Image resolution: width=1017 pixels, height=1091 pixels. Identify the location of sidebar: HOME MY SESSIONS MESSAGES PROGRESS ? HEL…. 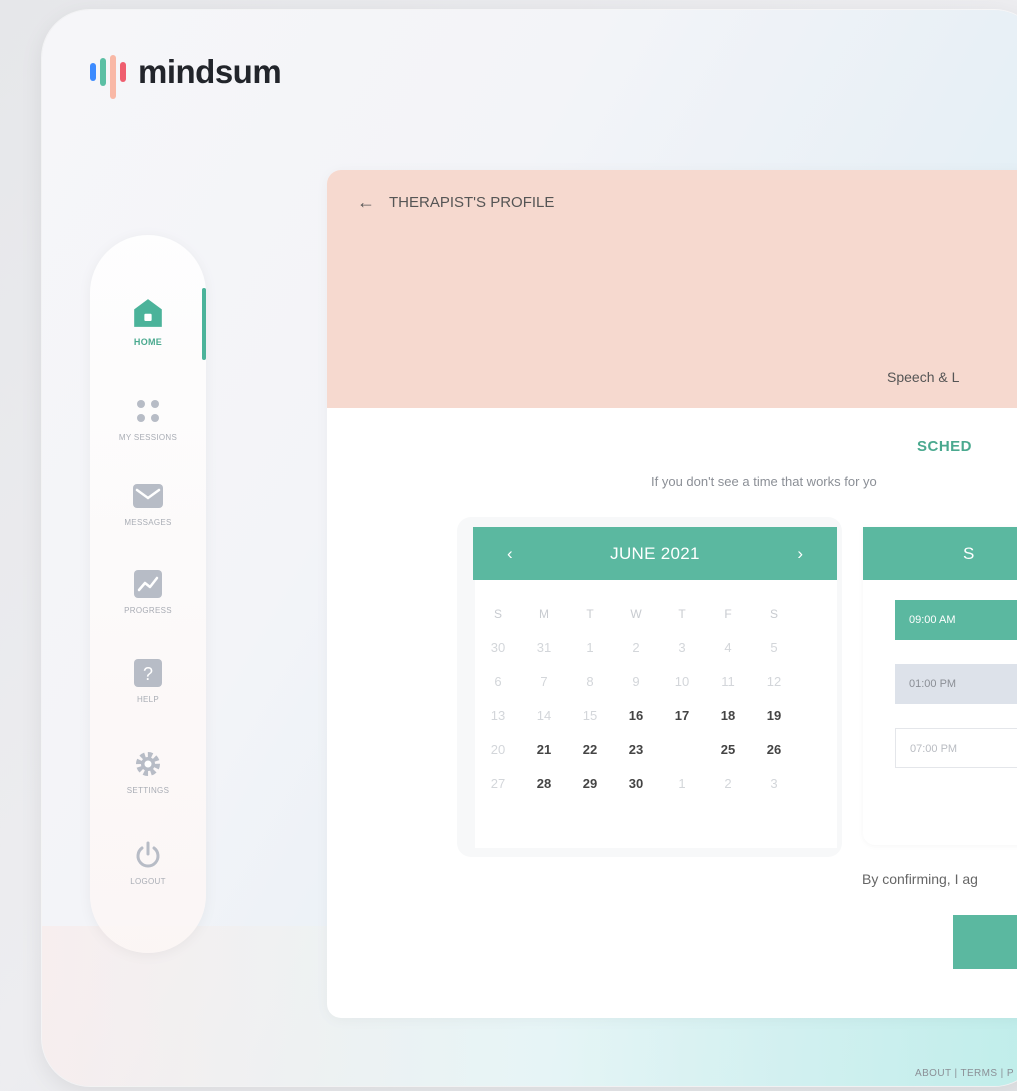
(148, 594).